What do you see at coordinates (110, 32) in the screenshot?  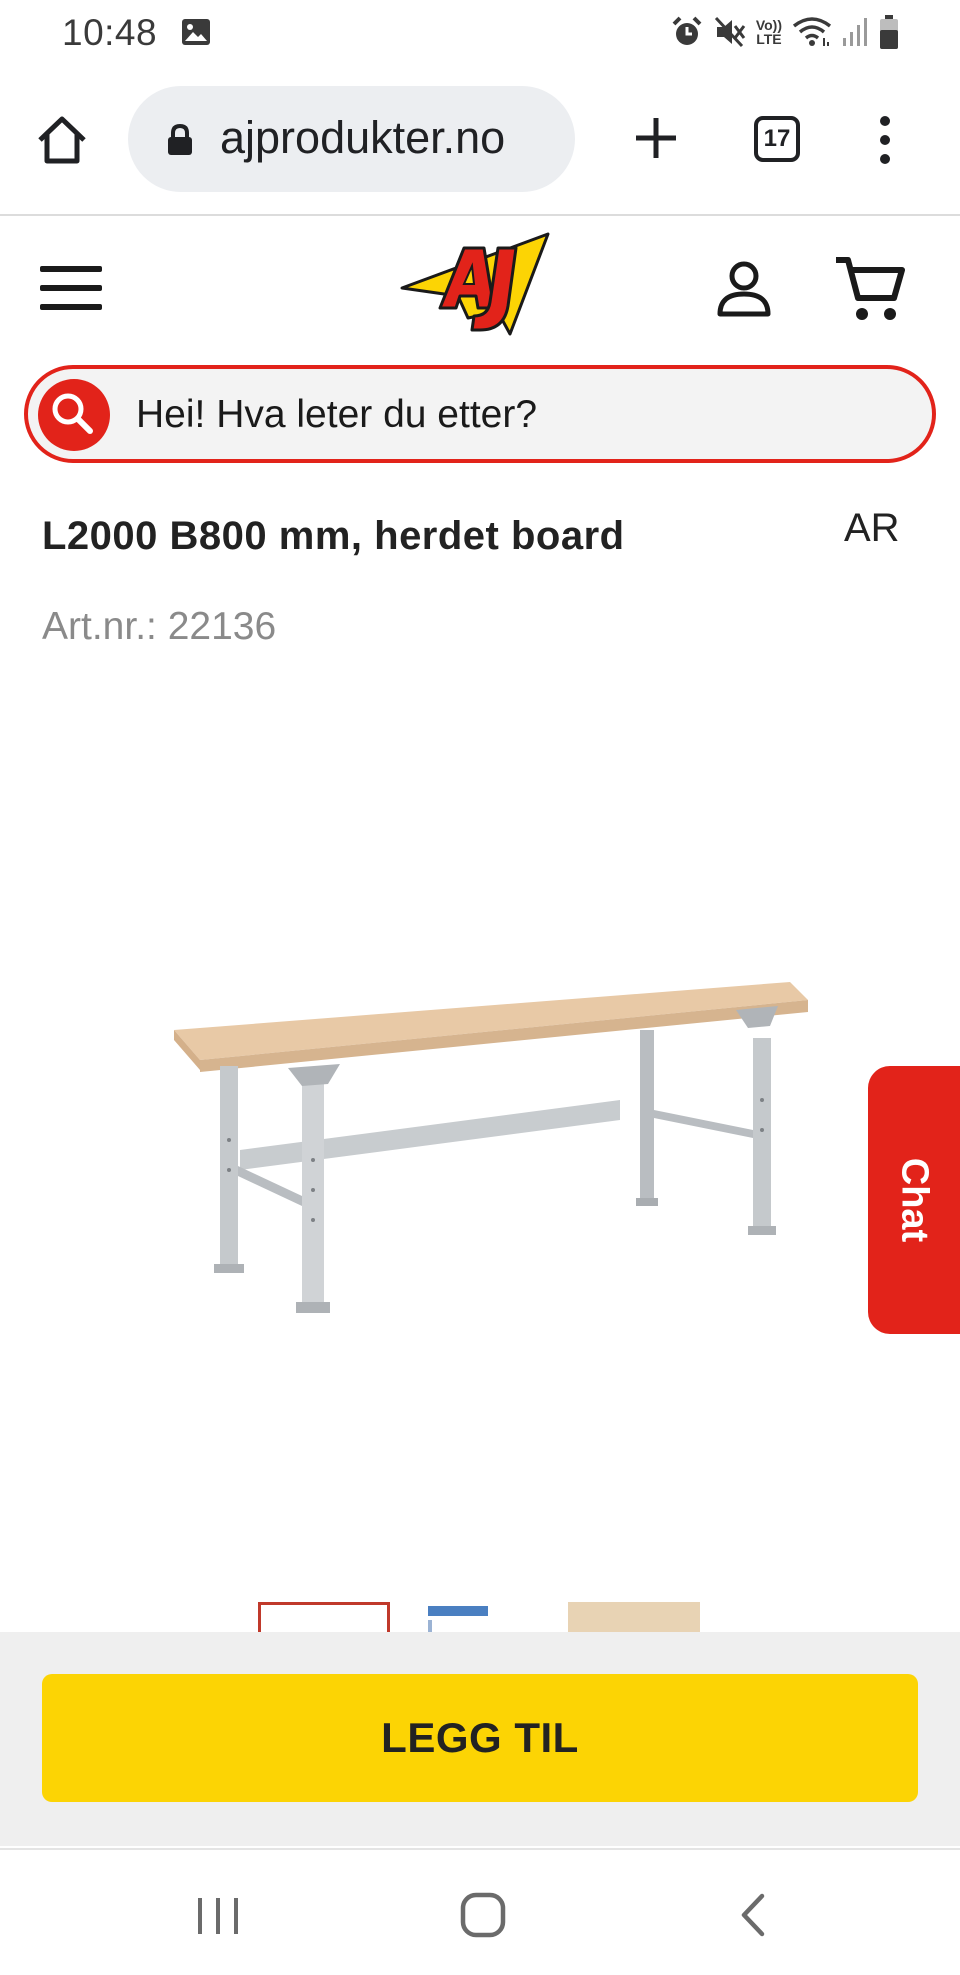 I see `status-time: 10:48` at bounding box center [110, 32].